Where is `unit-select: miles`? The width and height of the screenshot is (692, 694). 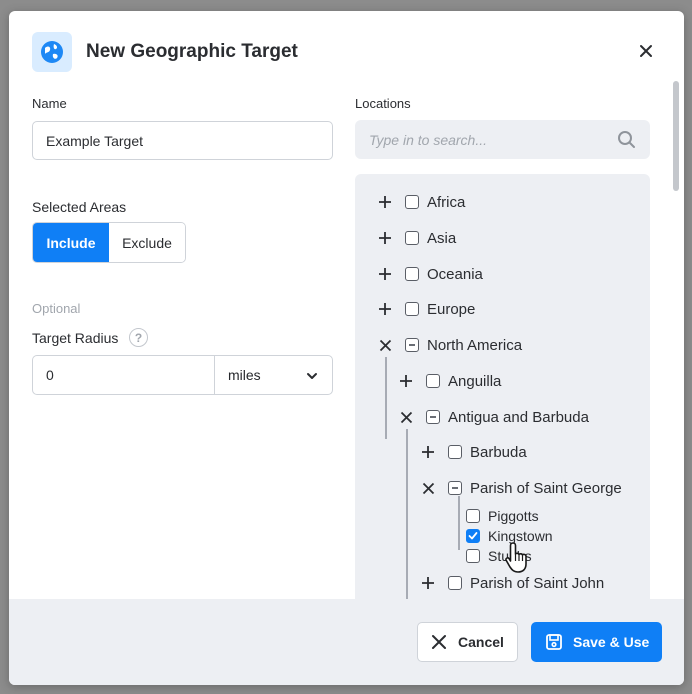
unit-select: miles is located at coordinates (273, 375).